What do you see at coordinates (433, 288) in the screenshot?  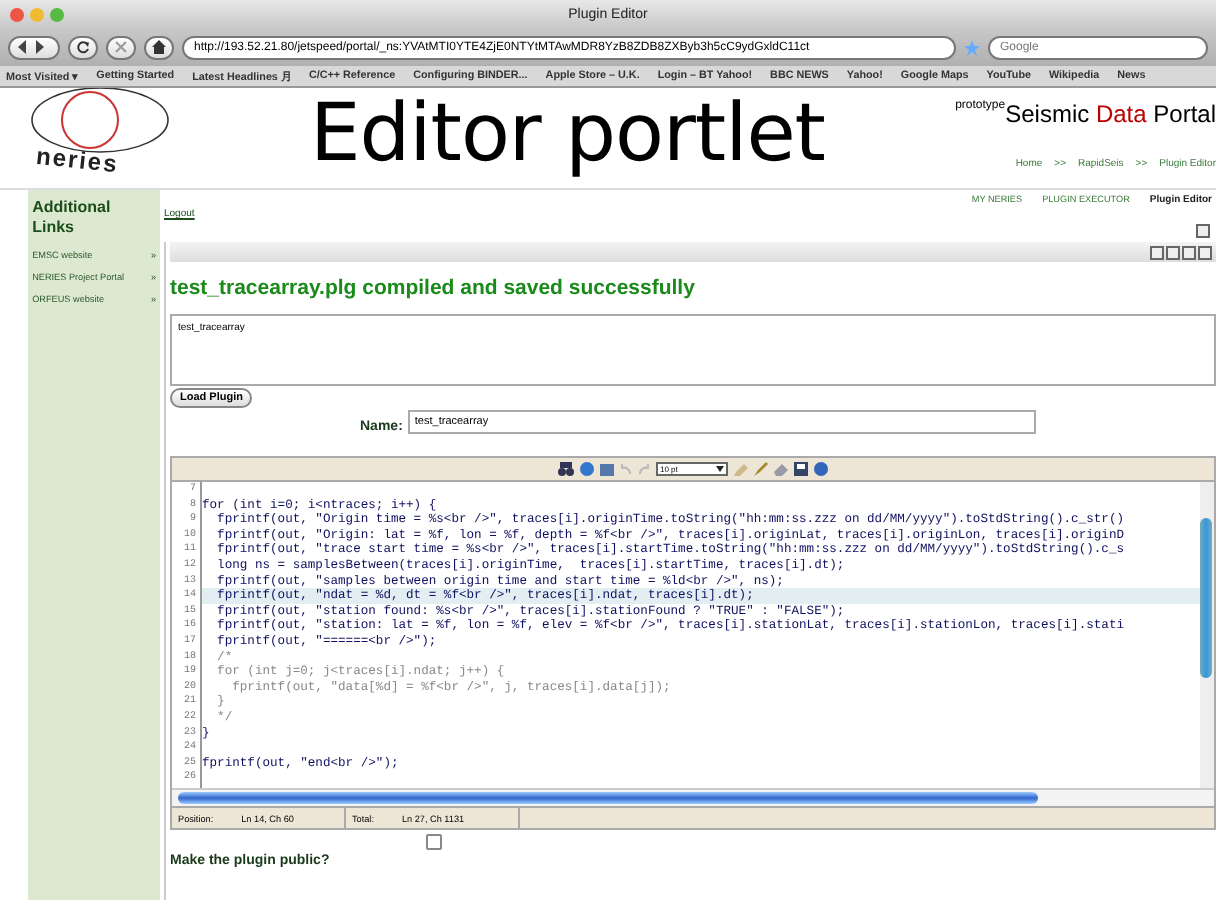 I see `success-message: test_tracearray.plg compiled and saved successfully` at bounding box center [433, 288].